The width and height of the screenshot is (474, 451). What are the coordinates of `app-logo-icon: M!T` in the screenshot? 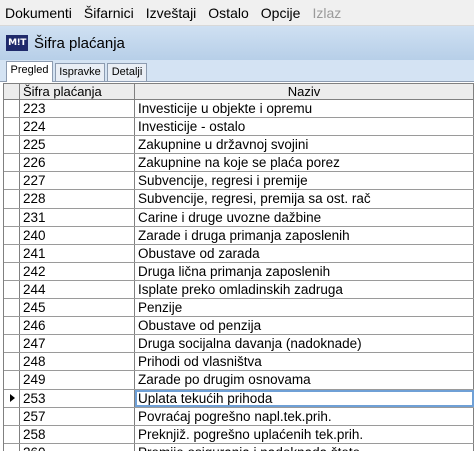 It's located at (17, 43).